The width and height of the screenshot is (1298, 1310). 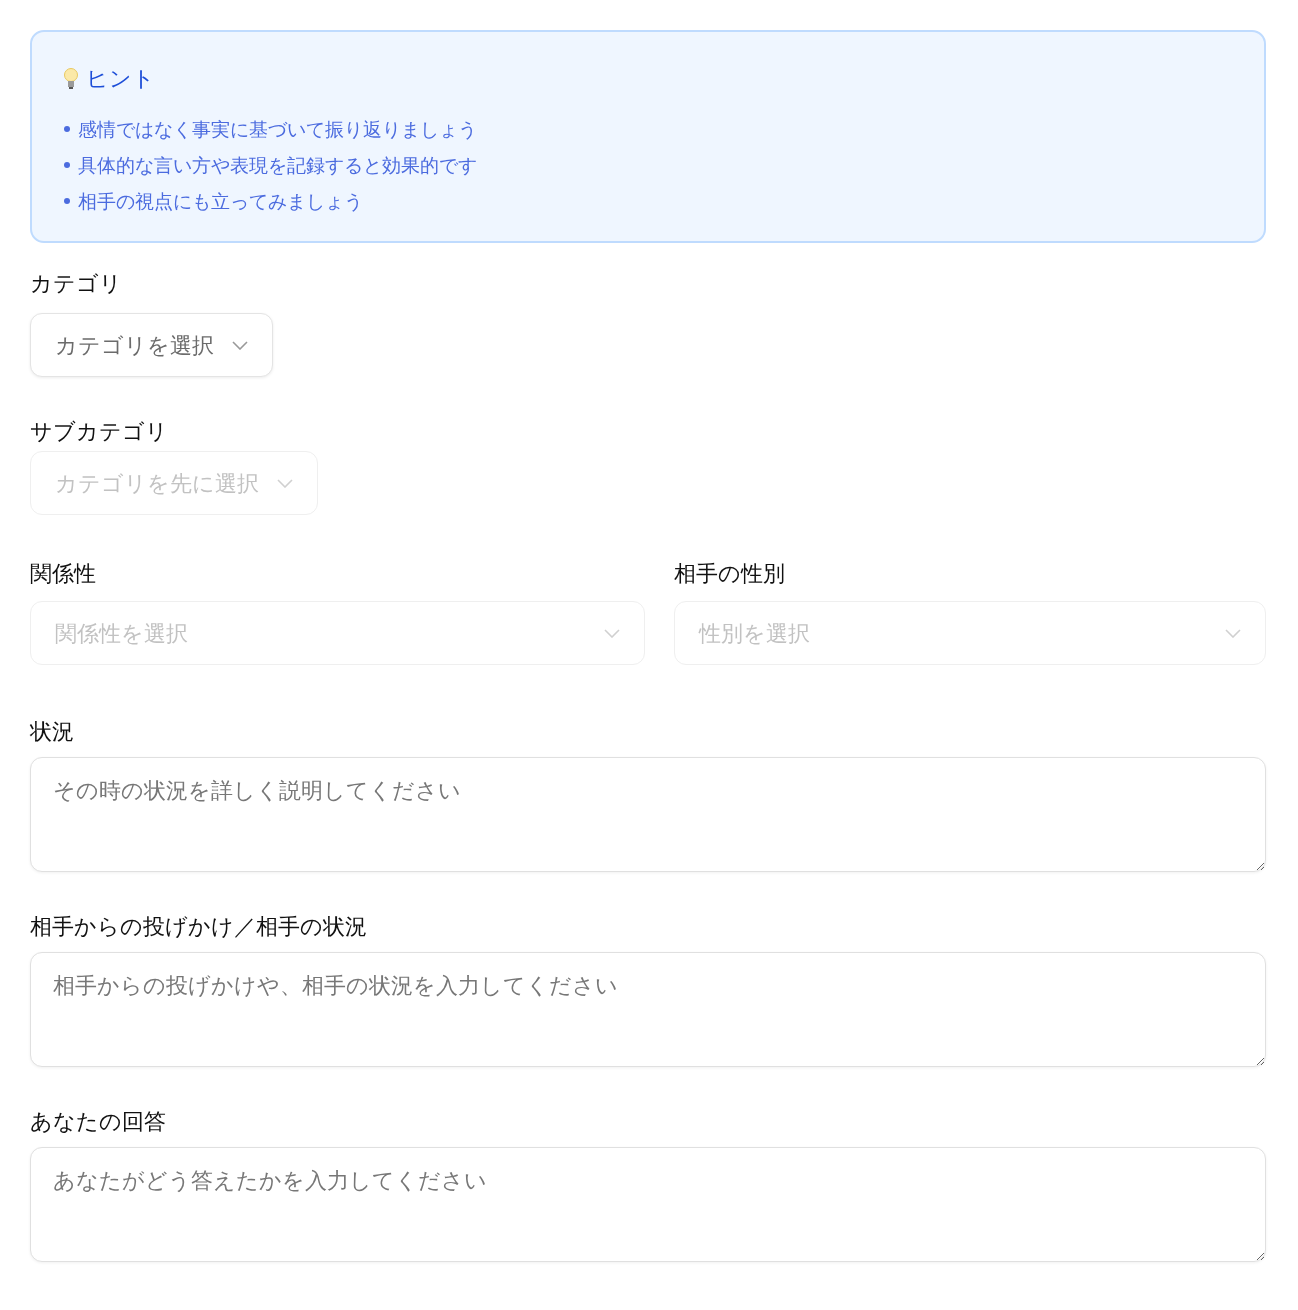 What do you see at coordinates (648, 814) in the screenshot?
I see `text-area: その時の状況を詳しく説明してください` at bounding box center [648, 814].